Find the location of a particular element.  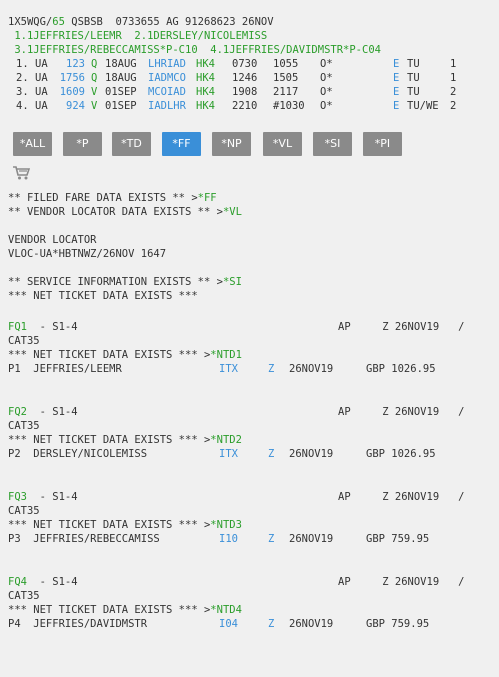

segment-city: IADLHR is located at coordinates (167, 106).